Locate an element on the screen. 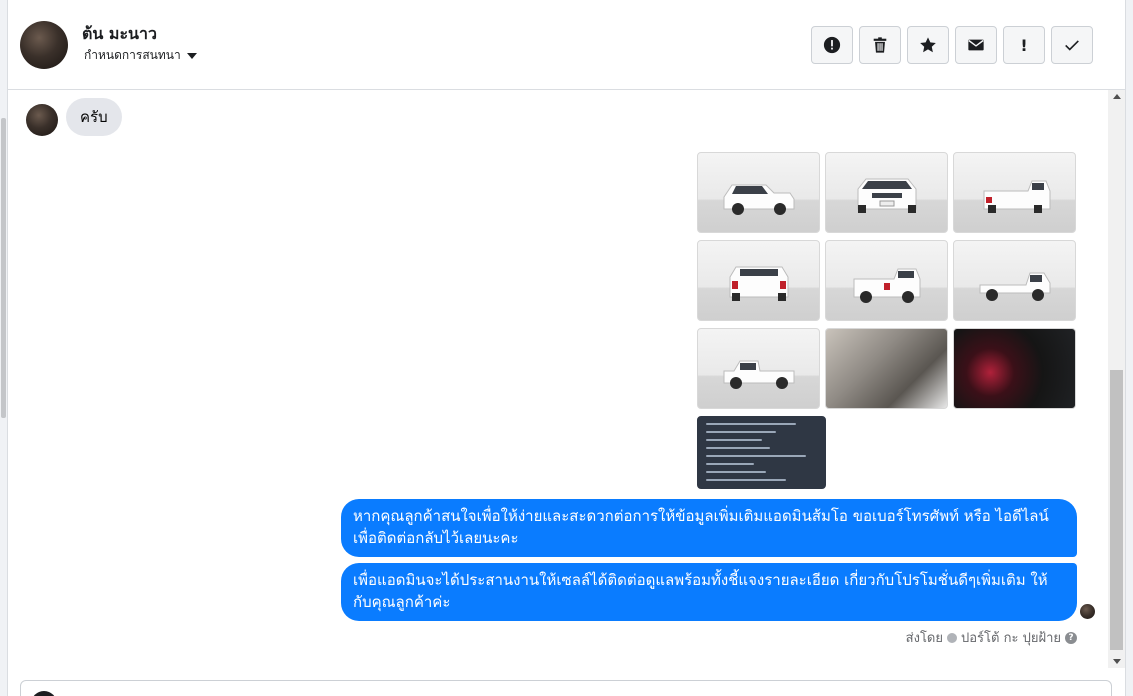  sent-by-info: ส่งโดย ปอร์โต้ กะ ปุยฝ้าย ? is located at coordinates (991, 637).